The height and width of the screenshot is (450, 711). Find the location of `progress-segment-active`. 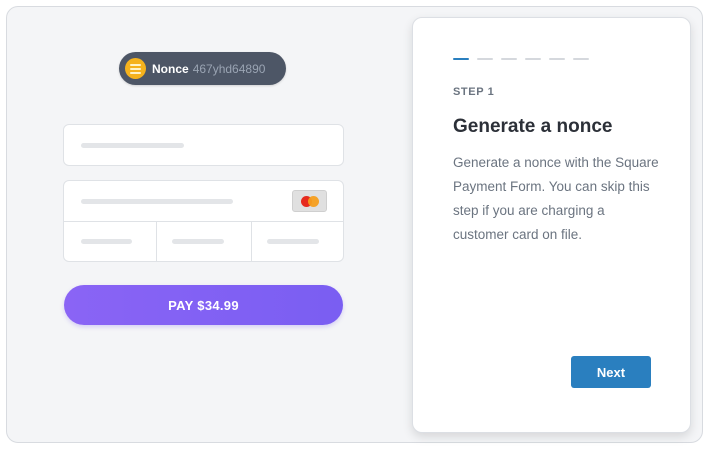

progress-segment-active is located at coordinates (461, 59).